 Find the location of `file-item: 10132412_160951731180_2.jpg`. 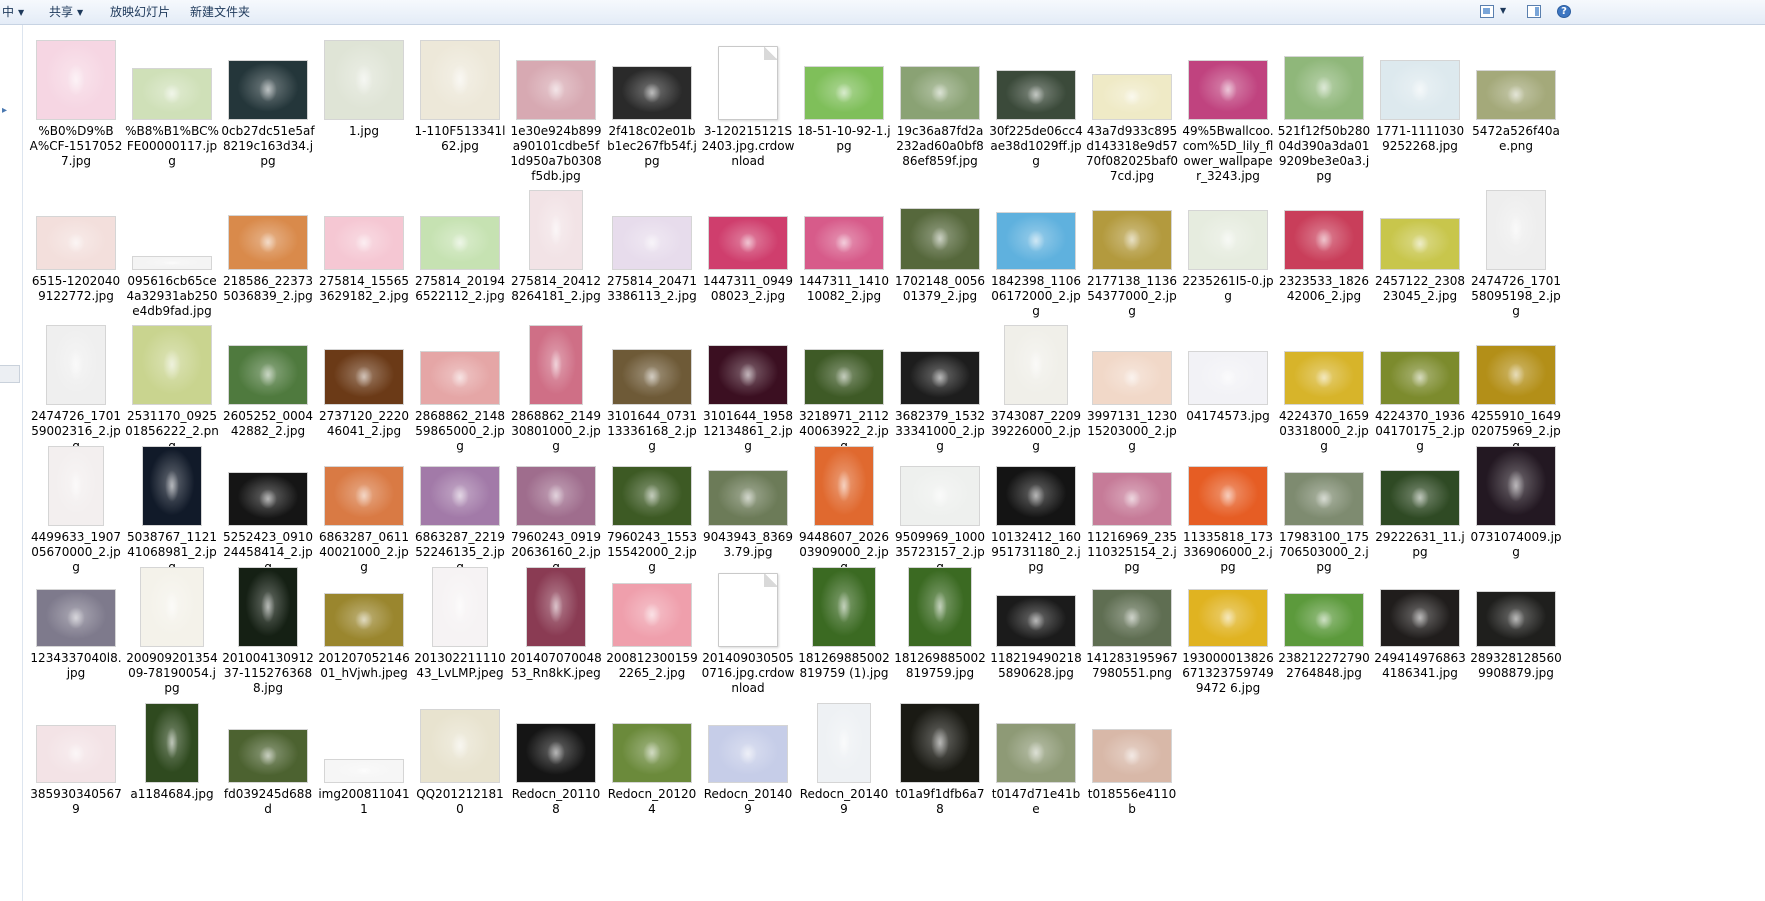

file-item: 10132412_160951731180_2.jpg is located at coordinates (1036, 508).